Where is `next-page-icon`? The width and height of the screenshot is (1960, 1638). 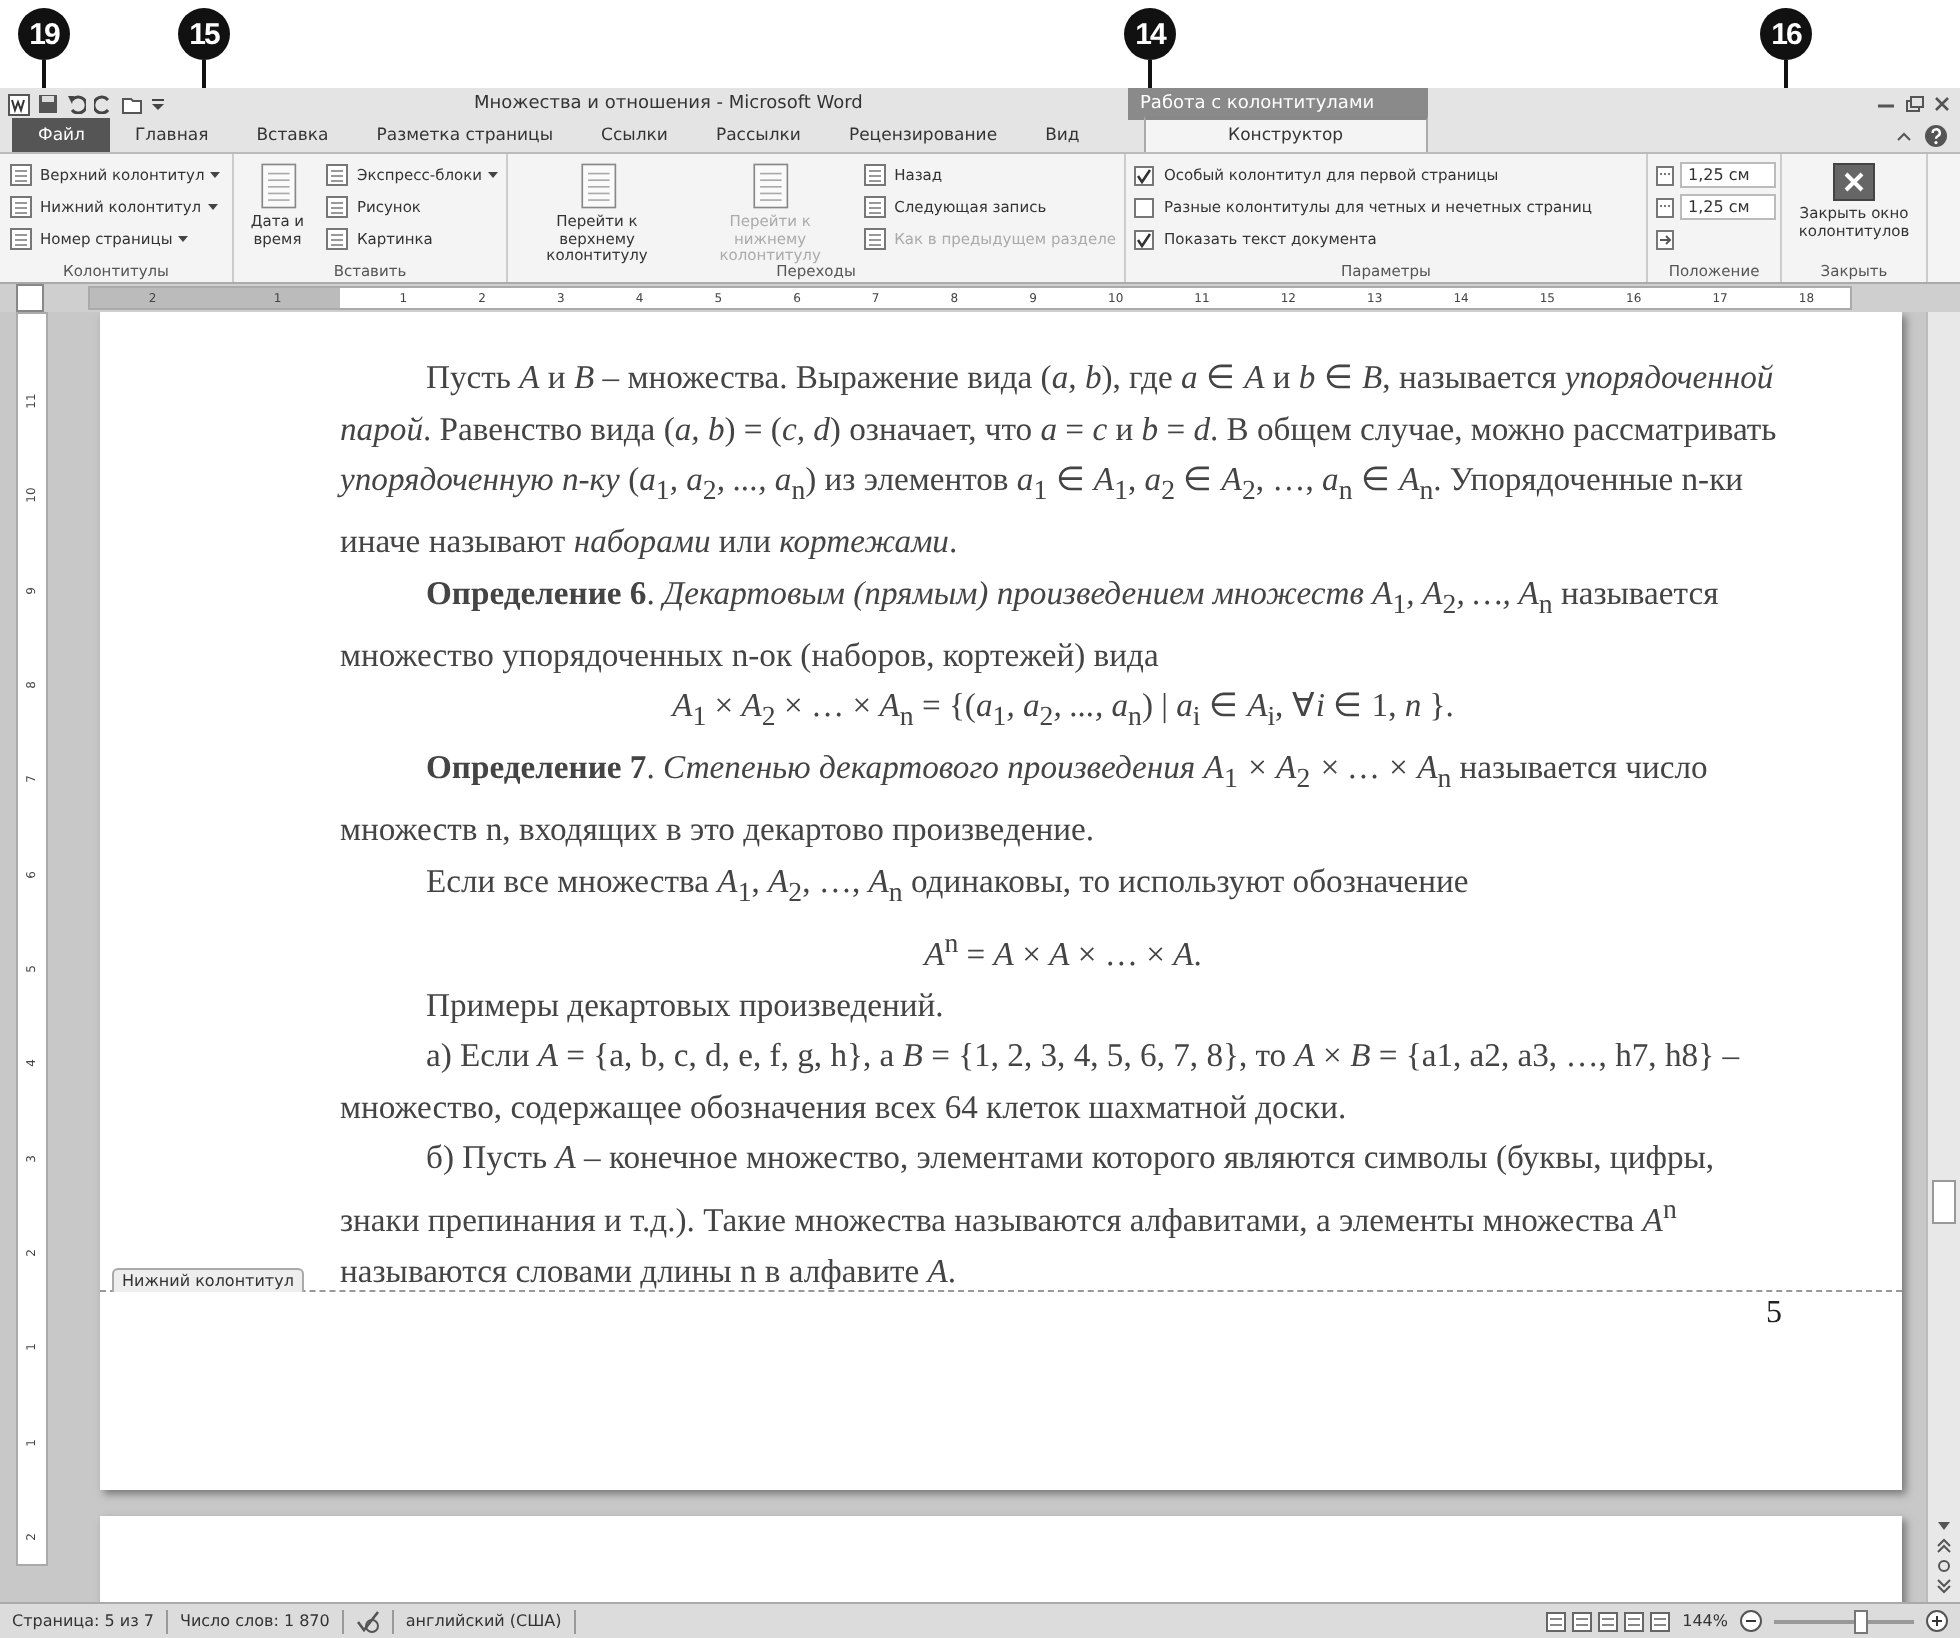
next-page-icon is located at coordinates (1944, 1586).